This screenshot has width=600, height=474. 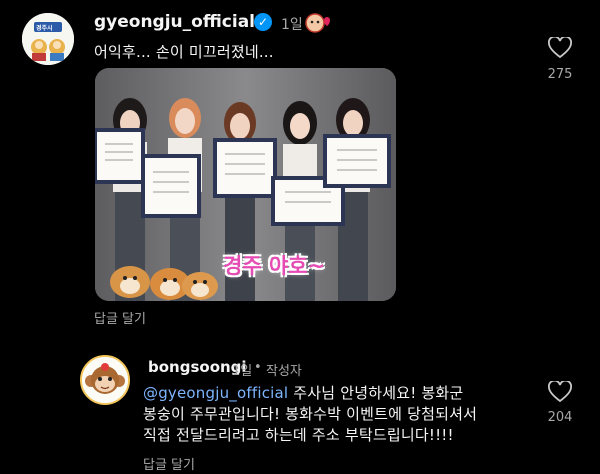 I want to click on author-badge: 작성자, so click(x=284, y=371).